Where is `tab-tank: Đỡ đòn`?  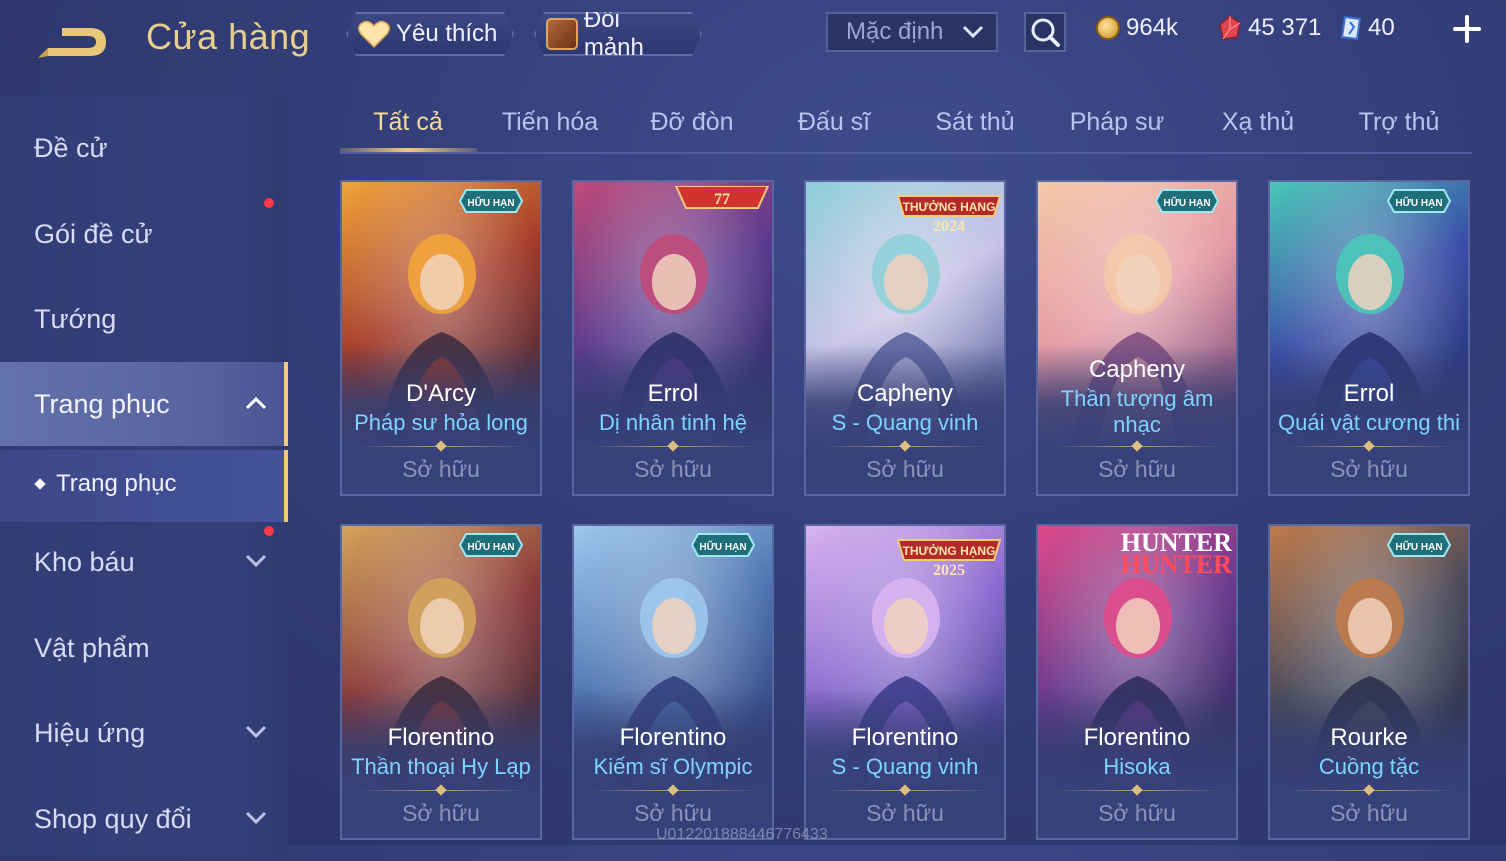 tab-tank: Đỡ đòn is located at coordinates (692, 122).